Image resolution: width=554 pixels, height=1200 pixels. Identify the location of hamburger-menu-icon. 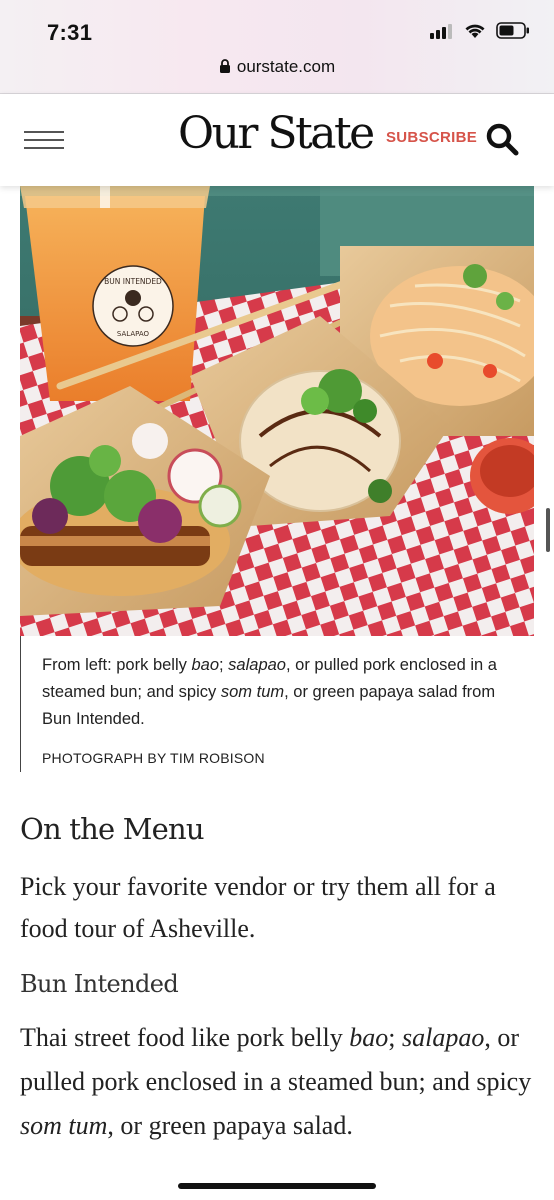
(44, 140).